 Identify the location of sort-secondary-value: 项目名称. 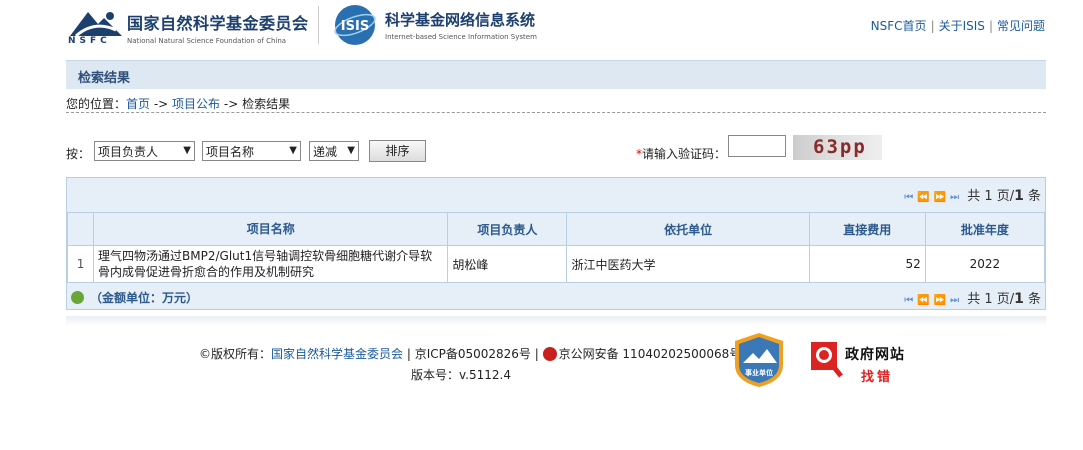
(230, 152).